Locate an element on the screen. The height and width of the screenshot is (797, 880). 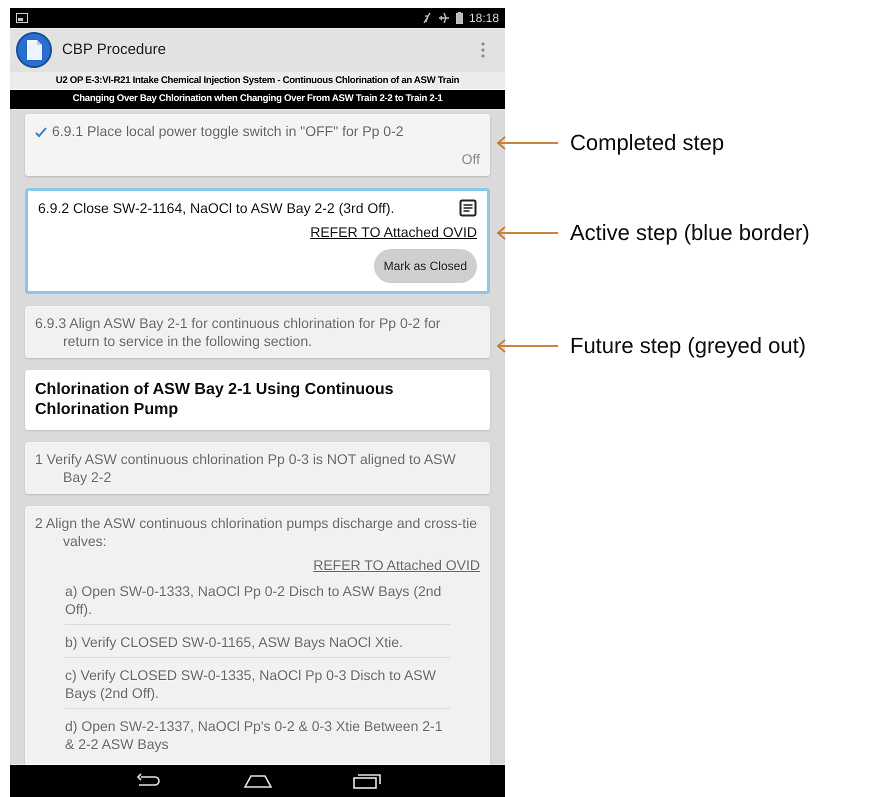
substep-text: d) Open SW-2-1337, NaOCl Pp's 0-2 & 0-3 Xtie Between 2-1 & 2-2 ASW Bays is located at coordinates (254, 734).